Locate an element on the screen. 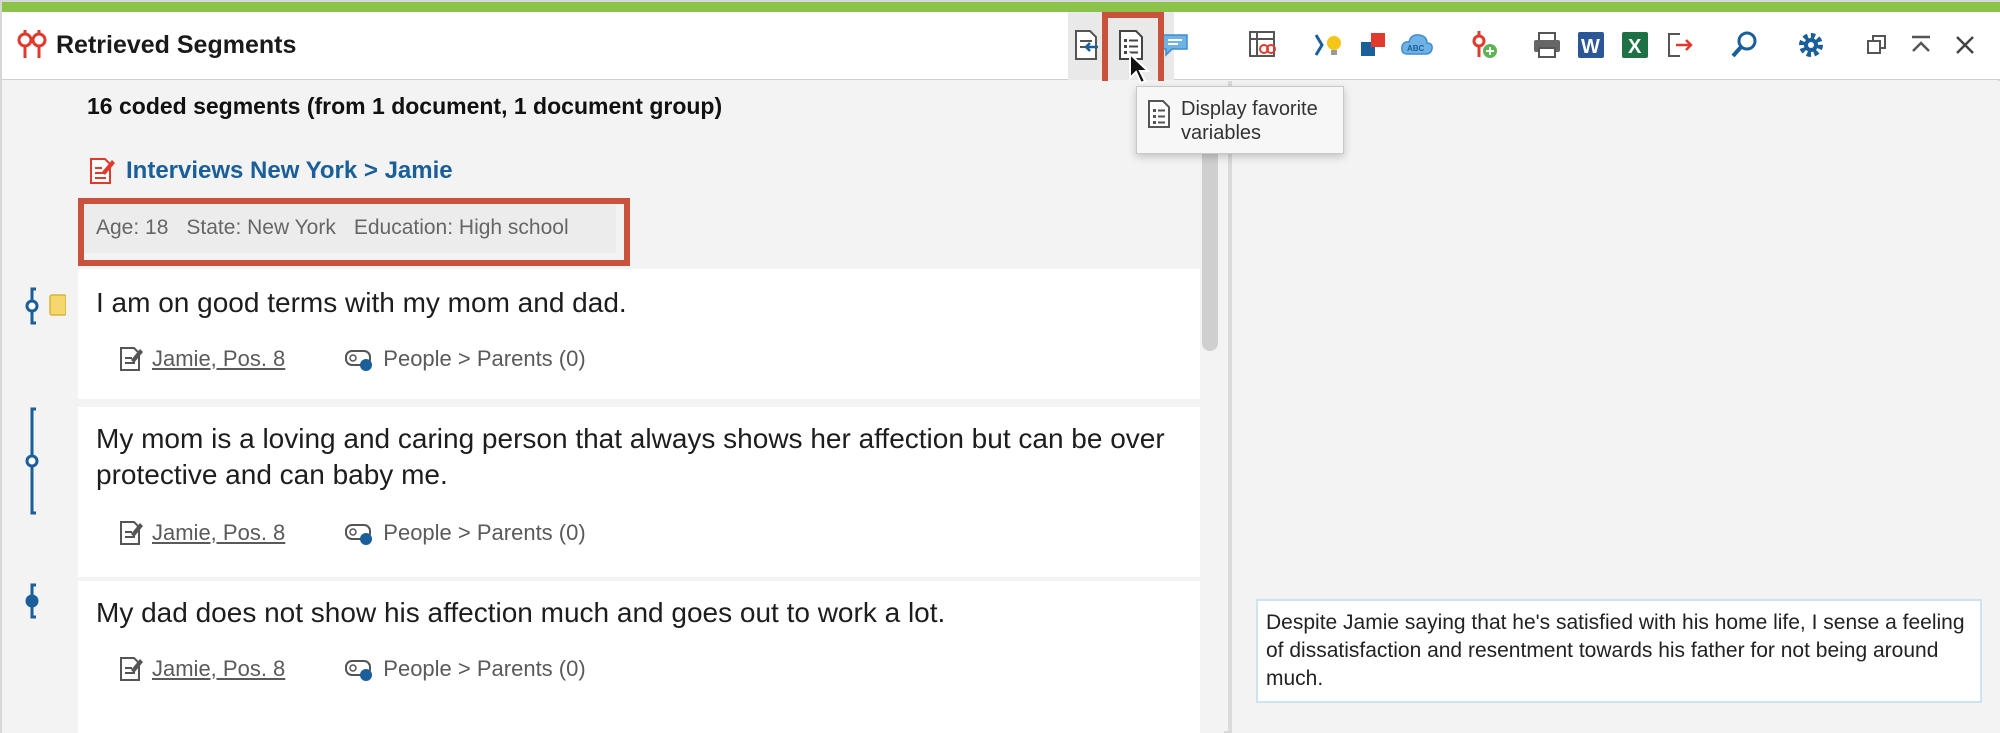  word-cloud-icon: ABC is located at coordinates (1417, 45).